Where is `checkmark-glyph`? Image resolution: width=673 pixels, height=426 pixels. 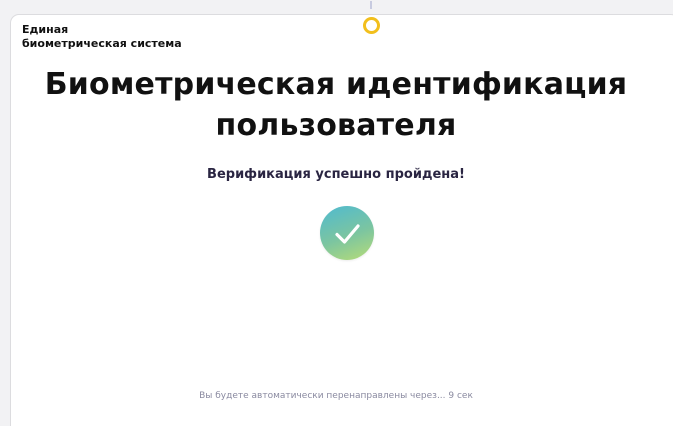 checkmark-glyph is located at coordinates (347, 234).